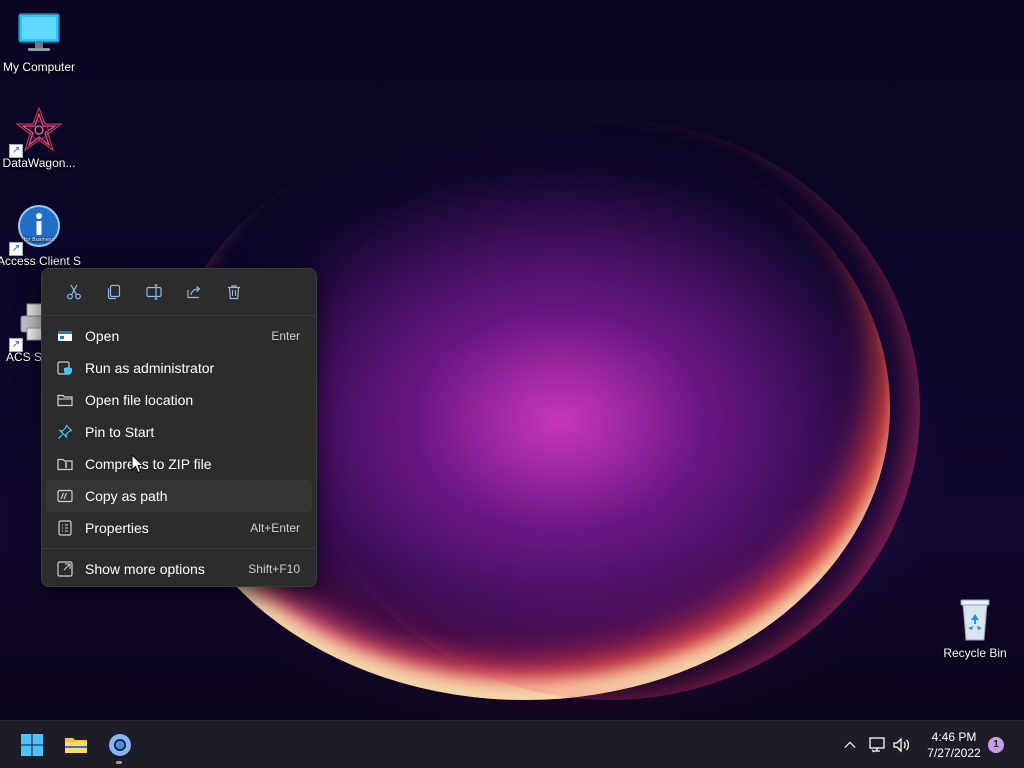 The image size is (1024, 768). What do you see at coordinates (179, 336) in the screenshot?
I see `menu-item-open: Open Enter` at bounding box center [179, 336].